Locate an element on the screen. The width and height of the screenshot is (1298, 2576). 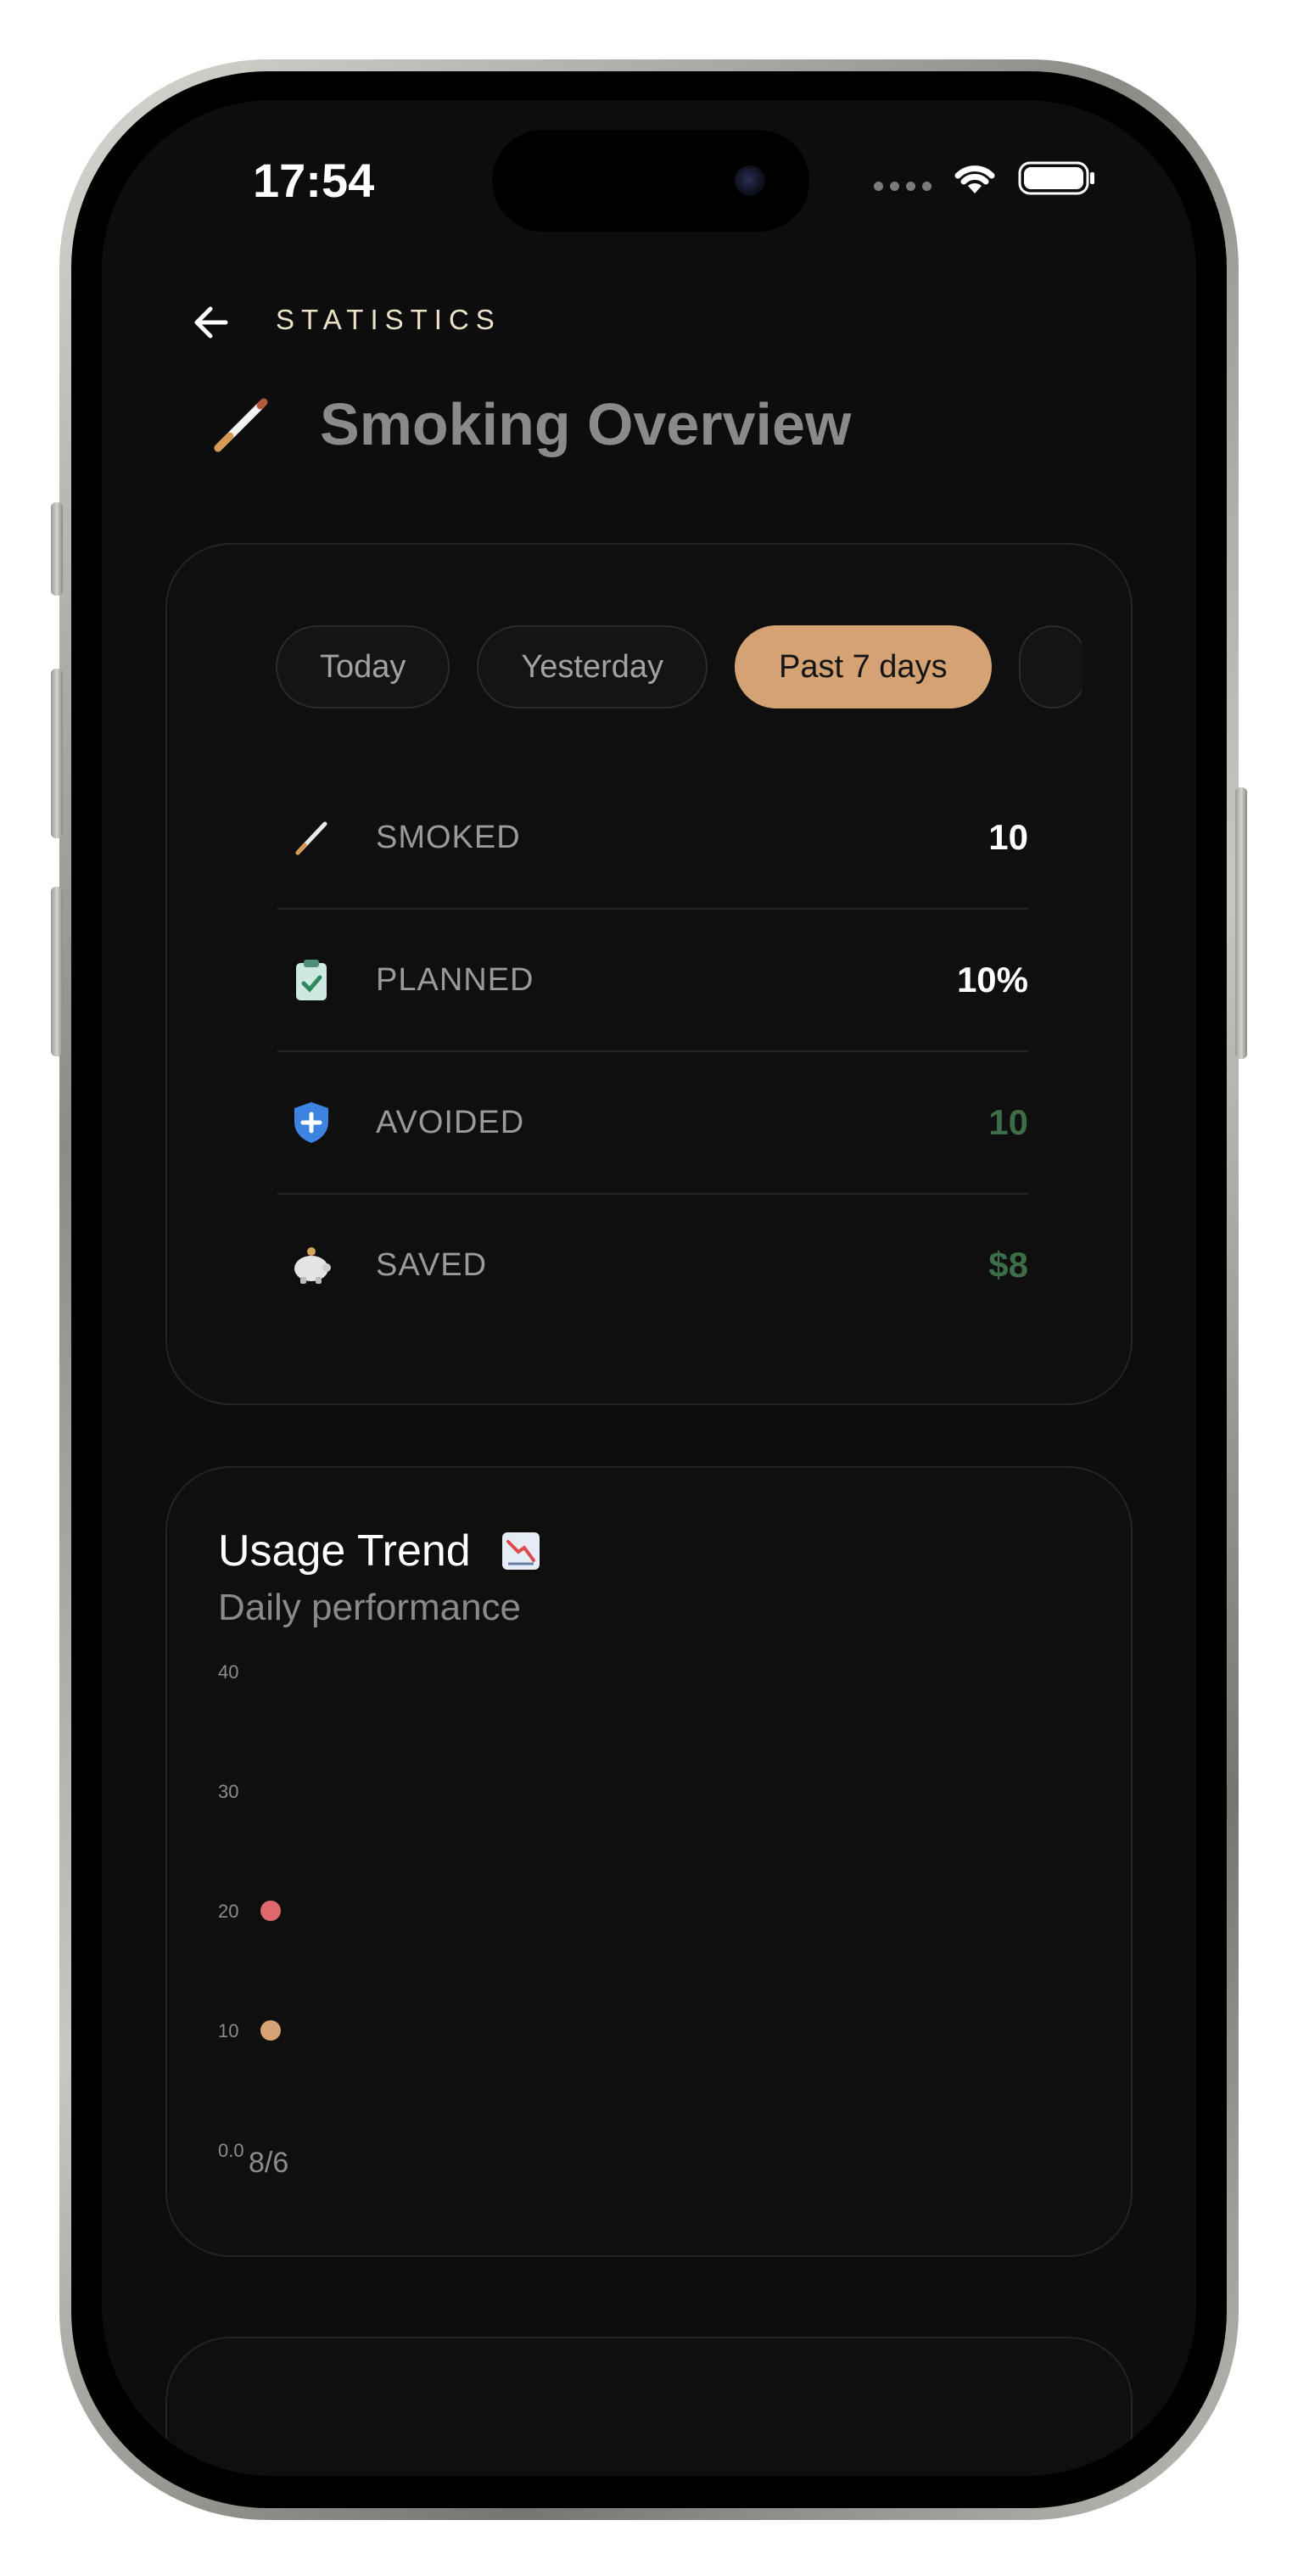
back-arrow-icon is located at coordinates (212, 322).